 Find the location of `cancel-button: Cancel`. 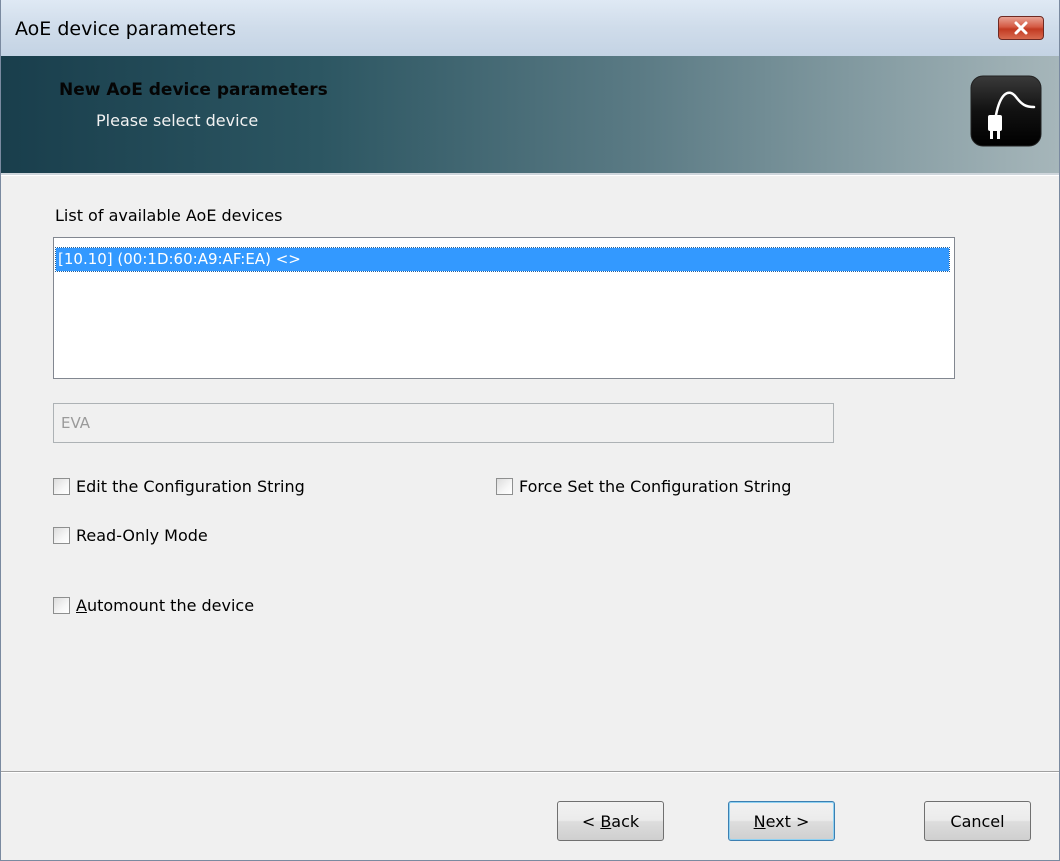

cancel-button: Cancel is located at coordinates (977, 821).